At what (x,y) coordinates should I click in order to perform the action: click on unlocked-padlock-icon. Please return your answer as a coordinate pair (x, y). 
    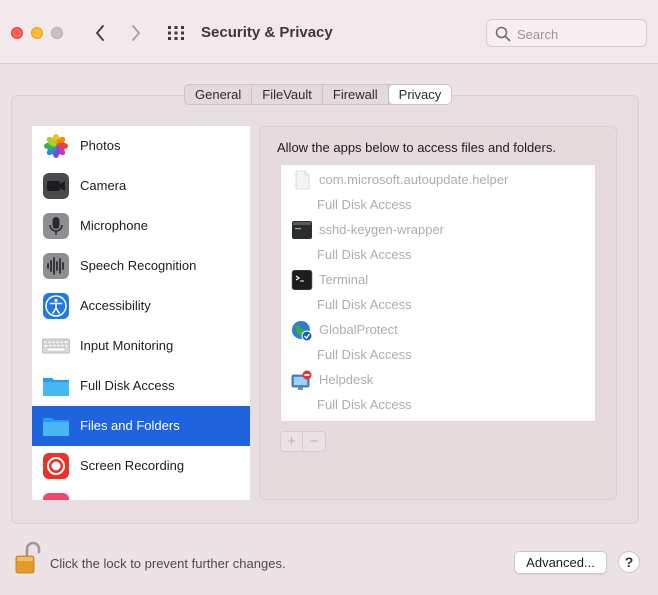
    Looking at the image, I should click on (28, 557).